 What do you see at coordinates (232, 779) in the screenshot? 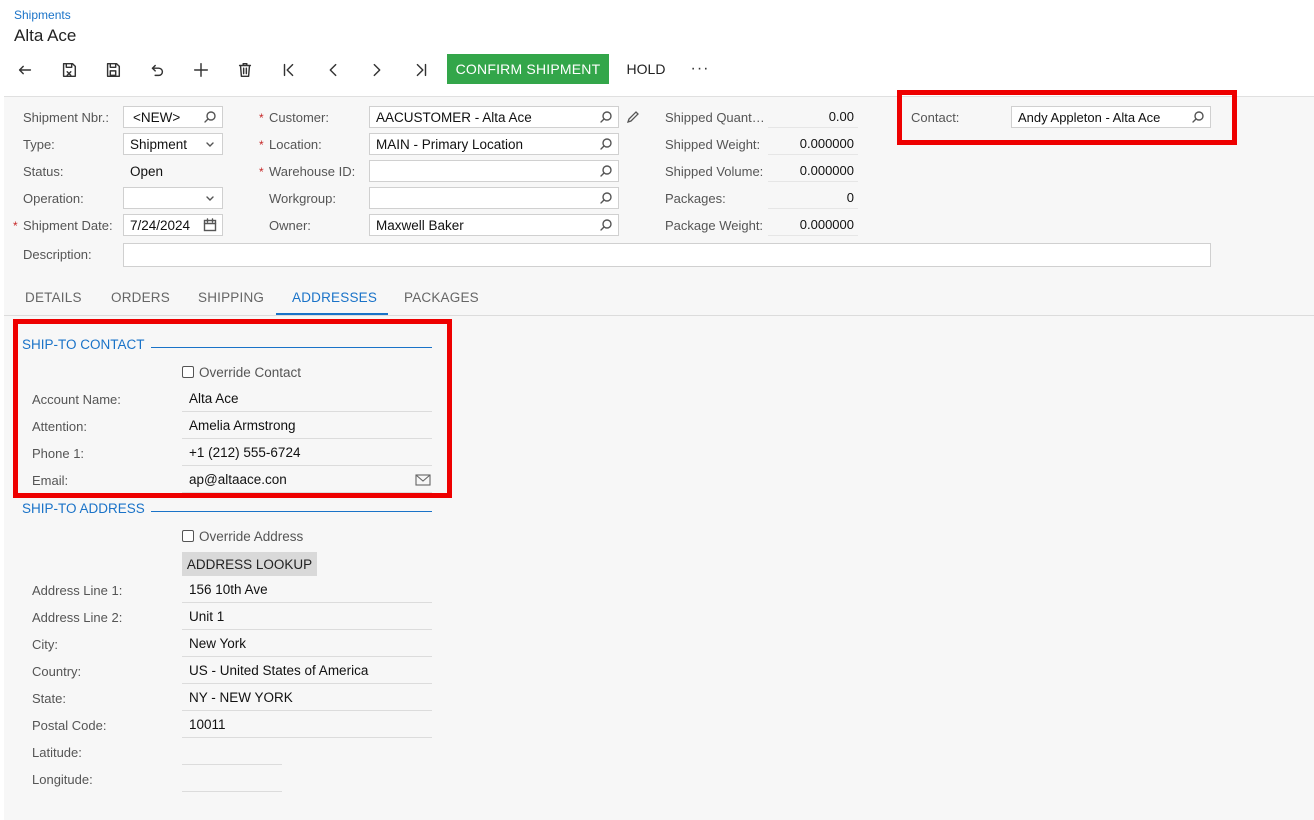
I see `longitude-field` at bounding box center [232, 779].